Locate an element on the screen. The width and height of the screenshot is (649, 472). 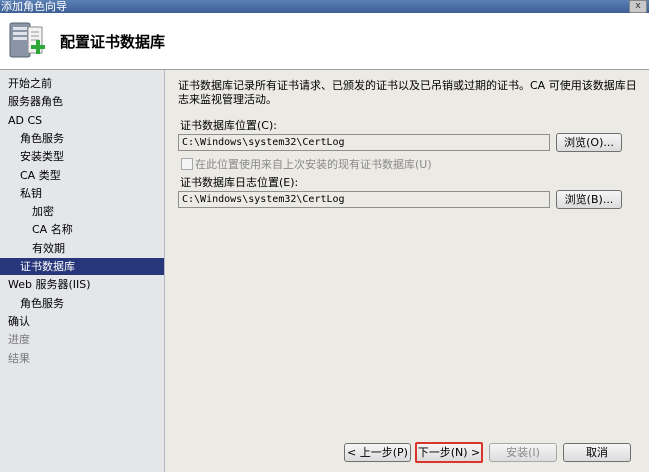
cancel-button: 取消 is located at coordinates (597, 452).